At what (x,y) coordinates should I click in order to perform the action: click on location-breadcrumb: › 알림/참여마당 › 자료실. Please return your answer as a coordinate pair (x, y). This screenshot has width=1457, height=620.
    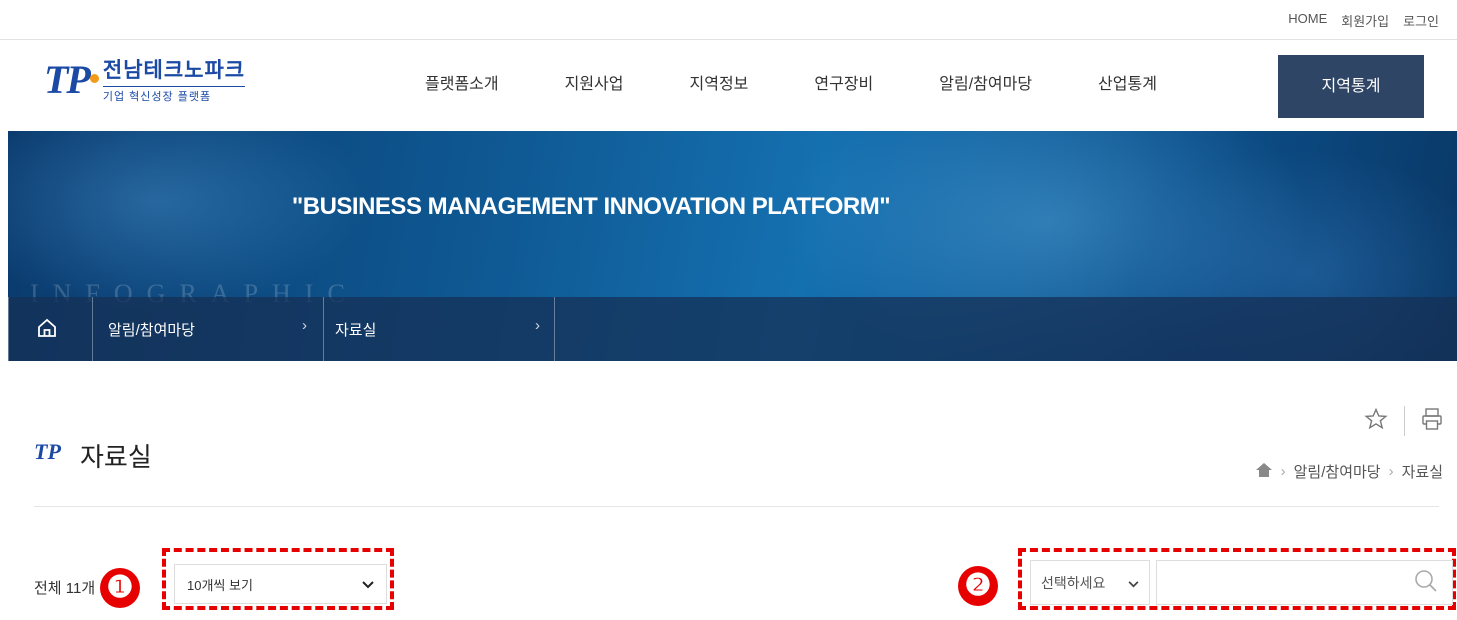
    Looking at the image, I should click on (1349, 471).